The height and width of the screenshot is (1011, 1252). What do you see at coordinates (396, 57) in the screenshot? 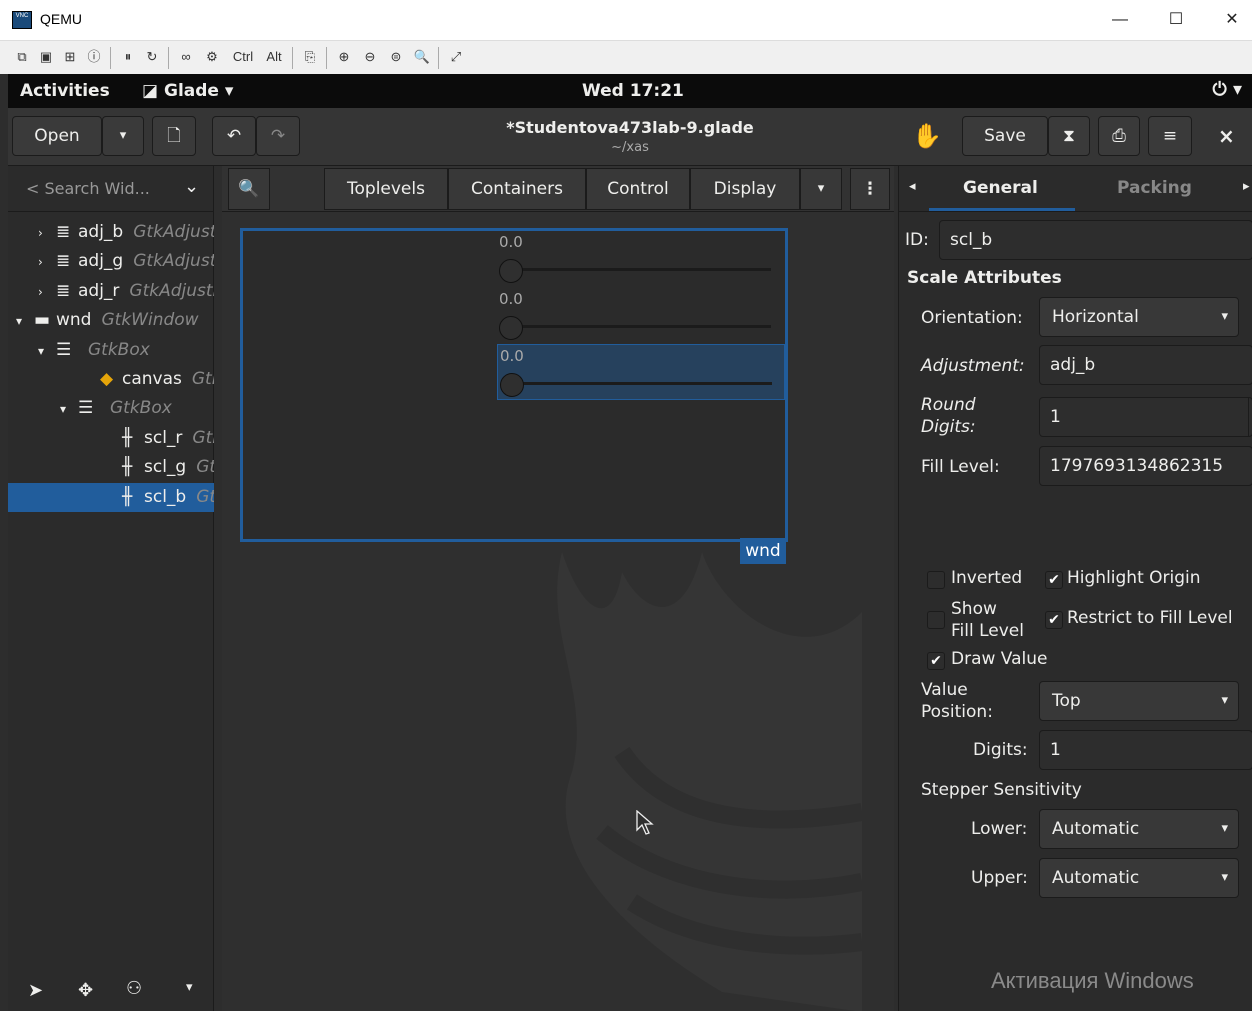
I see `toolbar-zoom-reset-icon: ⊜` at bounding box center [396, 57].